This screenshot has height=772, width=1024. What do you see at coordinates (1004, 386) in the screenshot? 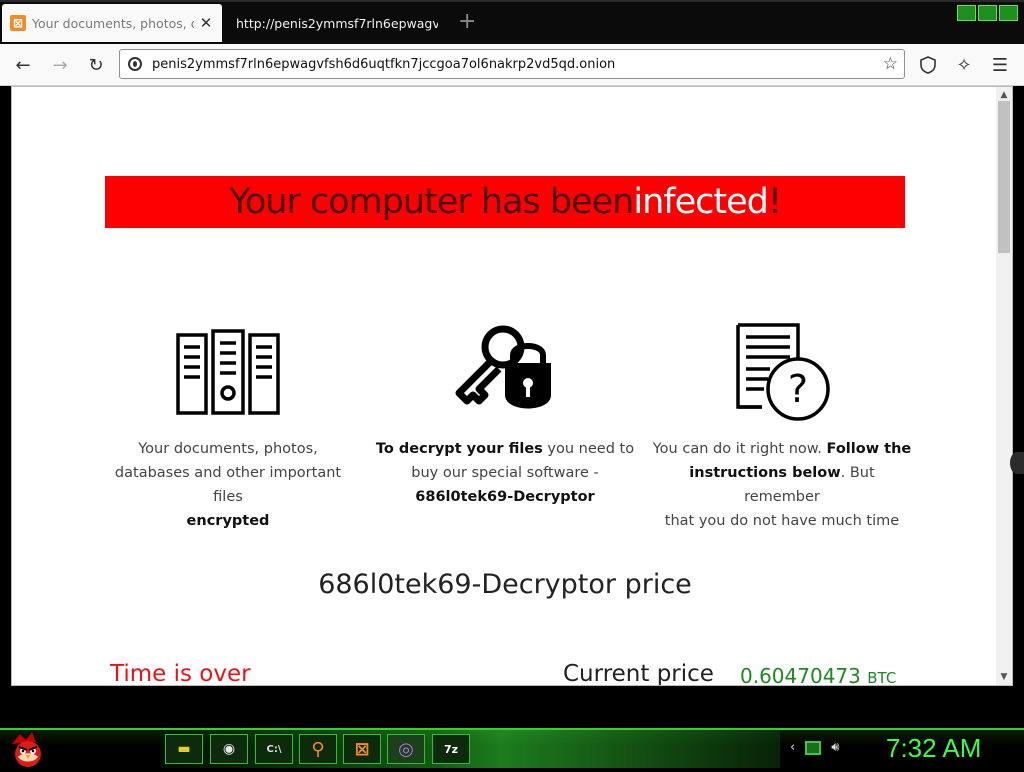
I see `page-scrollbar: ▲ ▼` at bounding box center [1004, 386].